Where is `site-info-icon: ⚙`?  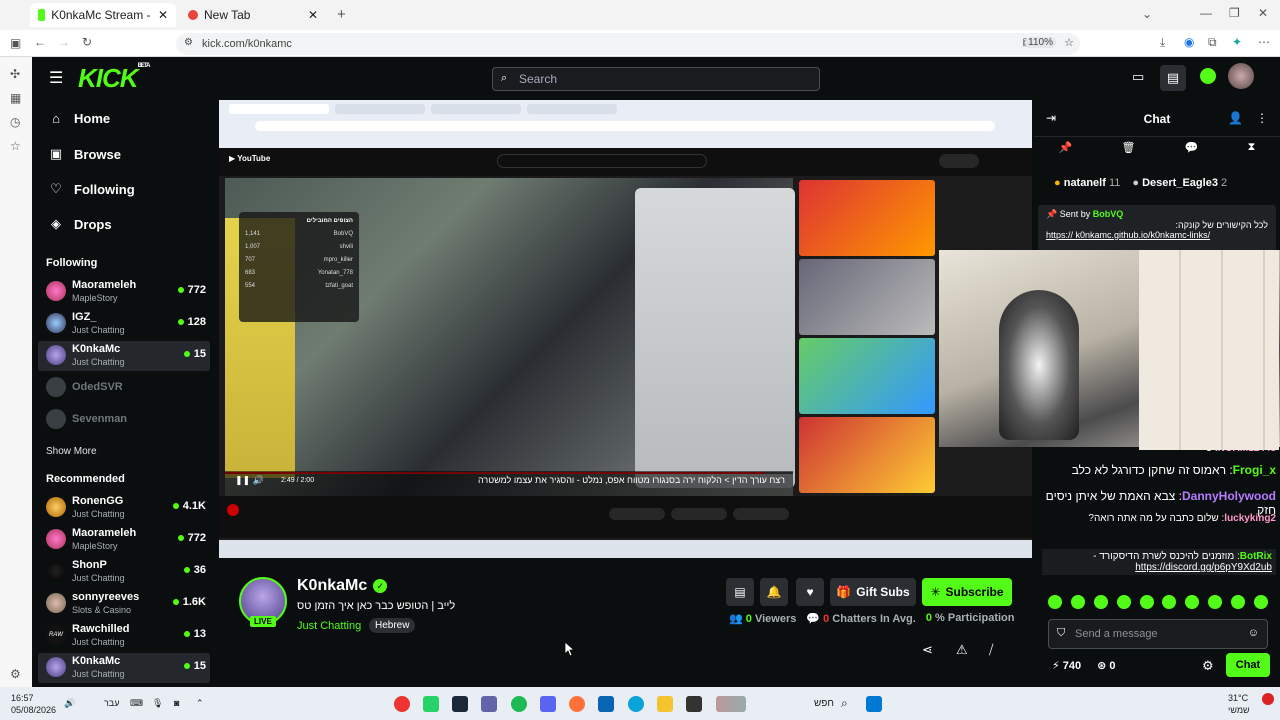
site-info-icon: ⚙ is located at coordinates (188, 42).